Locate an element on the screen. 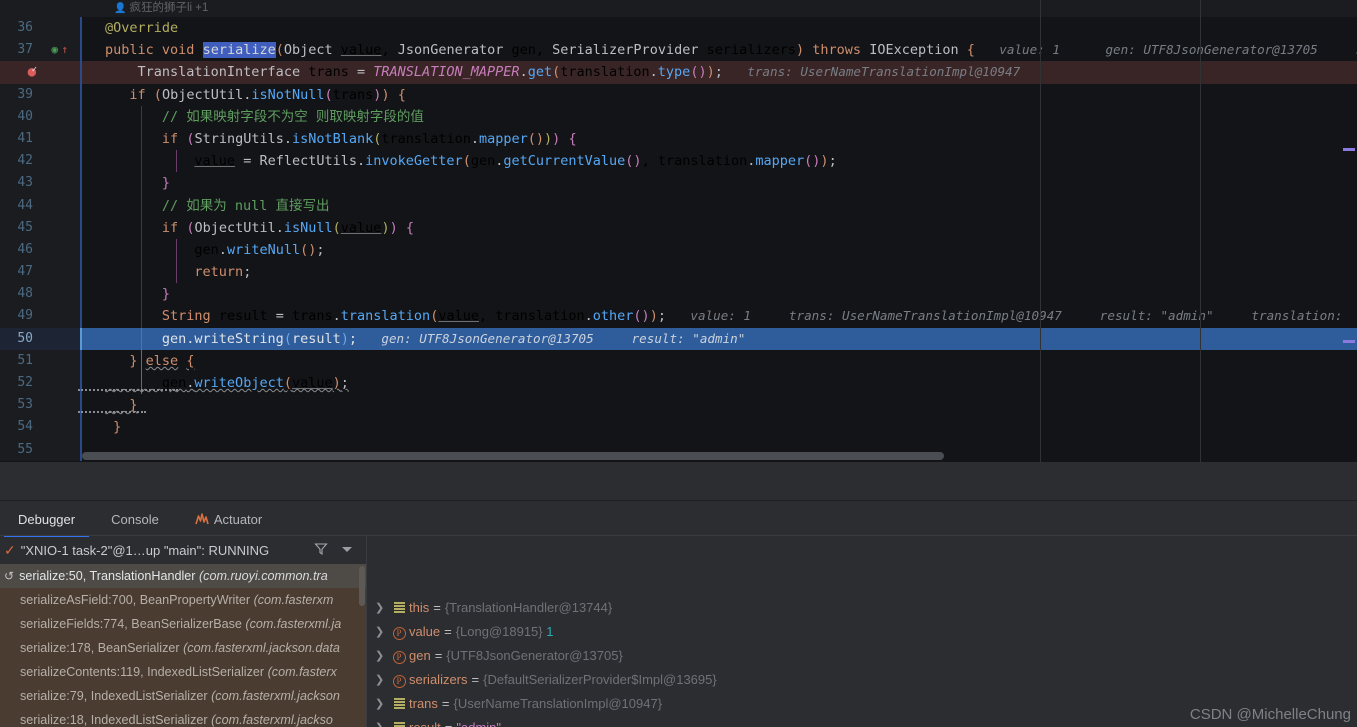  gutter-51: 51 is located at coordinates (40, 360).